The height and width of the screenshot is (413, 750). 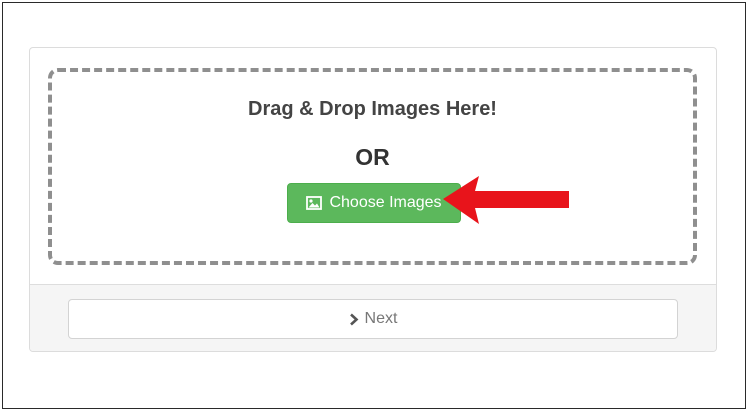 I want to click on chevron-right-icon, so click(x=354, y=319).